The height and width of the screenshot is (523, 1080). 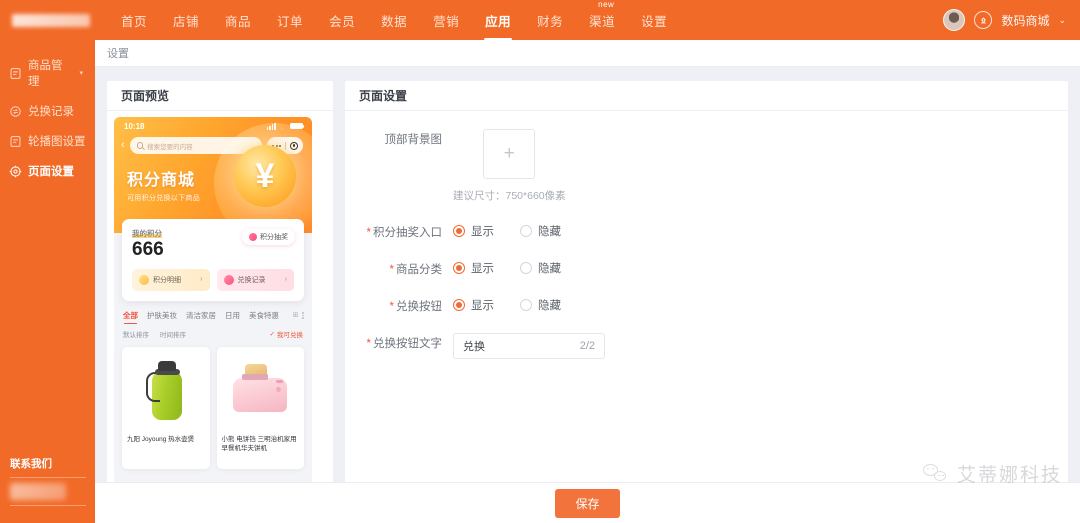 What do you see at coordinates (130, 317) in the screenshot?
I see `category-tab-all: 全部` at bounding box center [130, 317].